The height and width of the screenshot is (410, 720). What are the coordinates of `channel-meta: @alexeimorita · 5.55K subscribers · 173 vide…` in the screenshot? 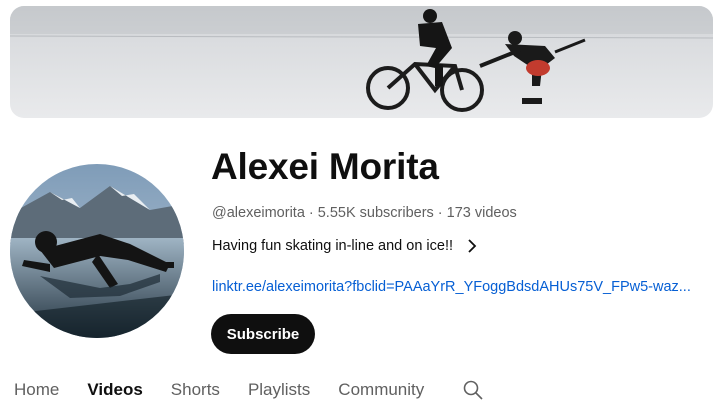 It's located at (364, 213).